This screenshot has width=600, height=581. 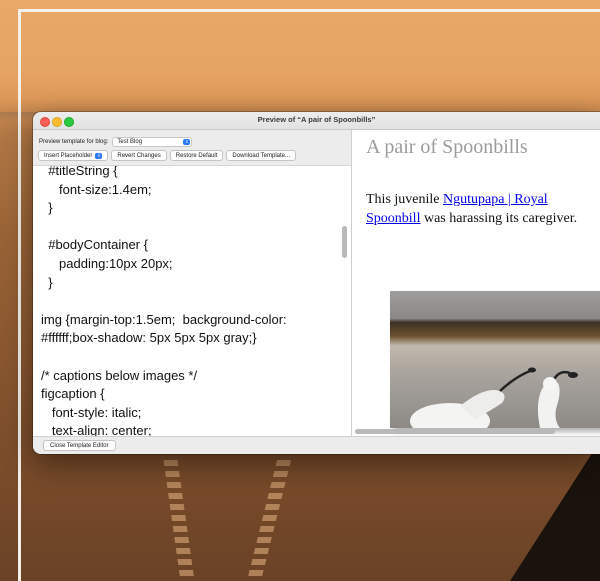 I want to click on wallpaper-frame-top, so click(x=309, y=10).